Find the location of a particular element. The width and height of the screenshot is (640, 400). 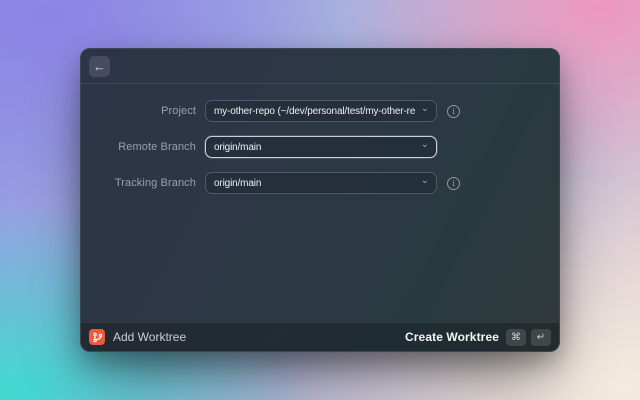

return-key-icon: ↵ is located at coordinates (541, 337).